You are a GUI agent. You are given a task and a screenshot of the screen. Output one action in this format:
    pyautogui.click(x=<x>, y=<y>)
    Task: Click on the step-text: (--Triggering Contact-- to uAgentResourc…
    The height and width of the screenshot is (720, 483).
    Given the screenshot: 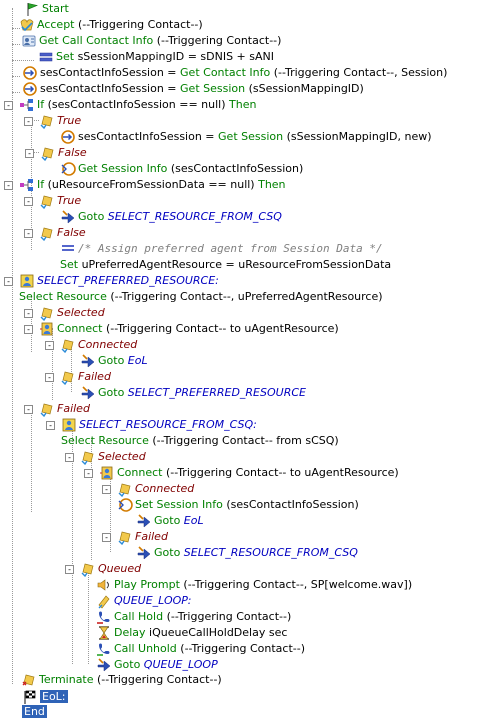 What is the action you would take?
    pyautogui.click(x=280, y=472)
    